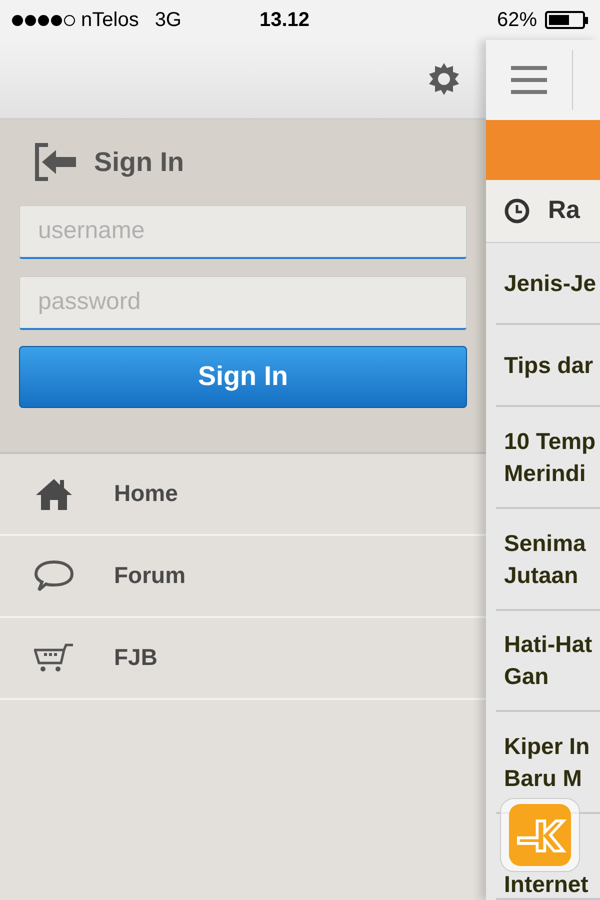 Image resolution: width=600 pixels, height=900 pixels. I want to click on menu-item: Home, so click(243, 495).